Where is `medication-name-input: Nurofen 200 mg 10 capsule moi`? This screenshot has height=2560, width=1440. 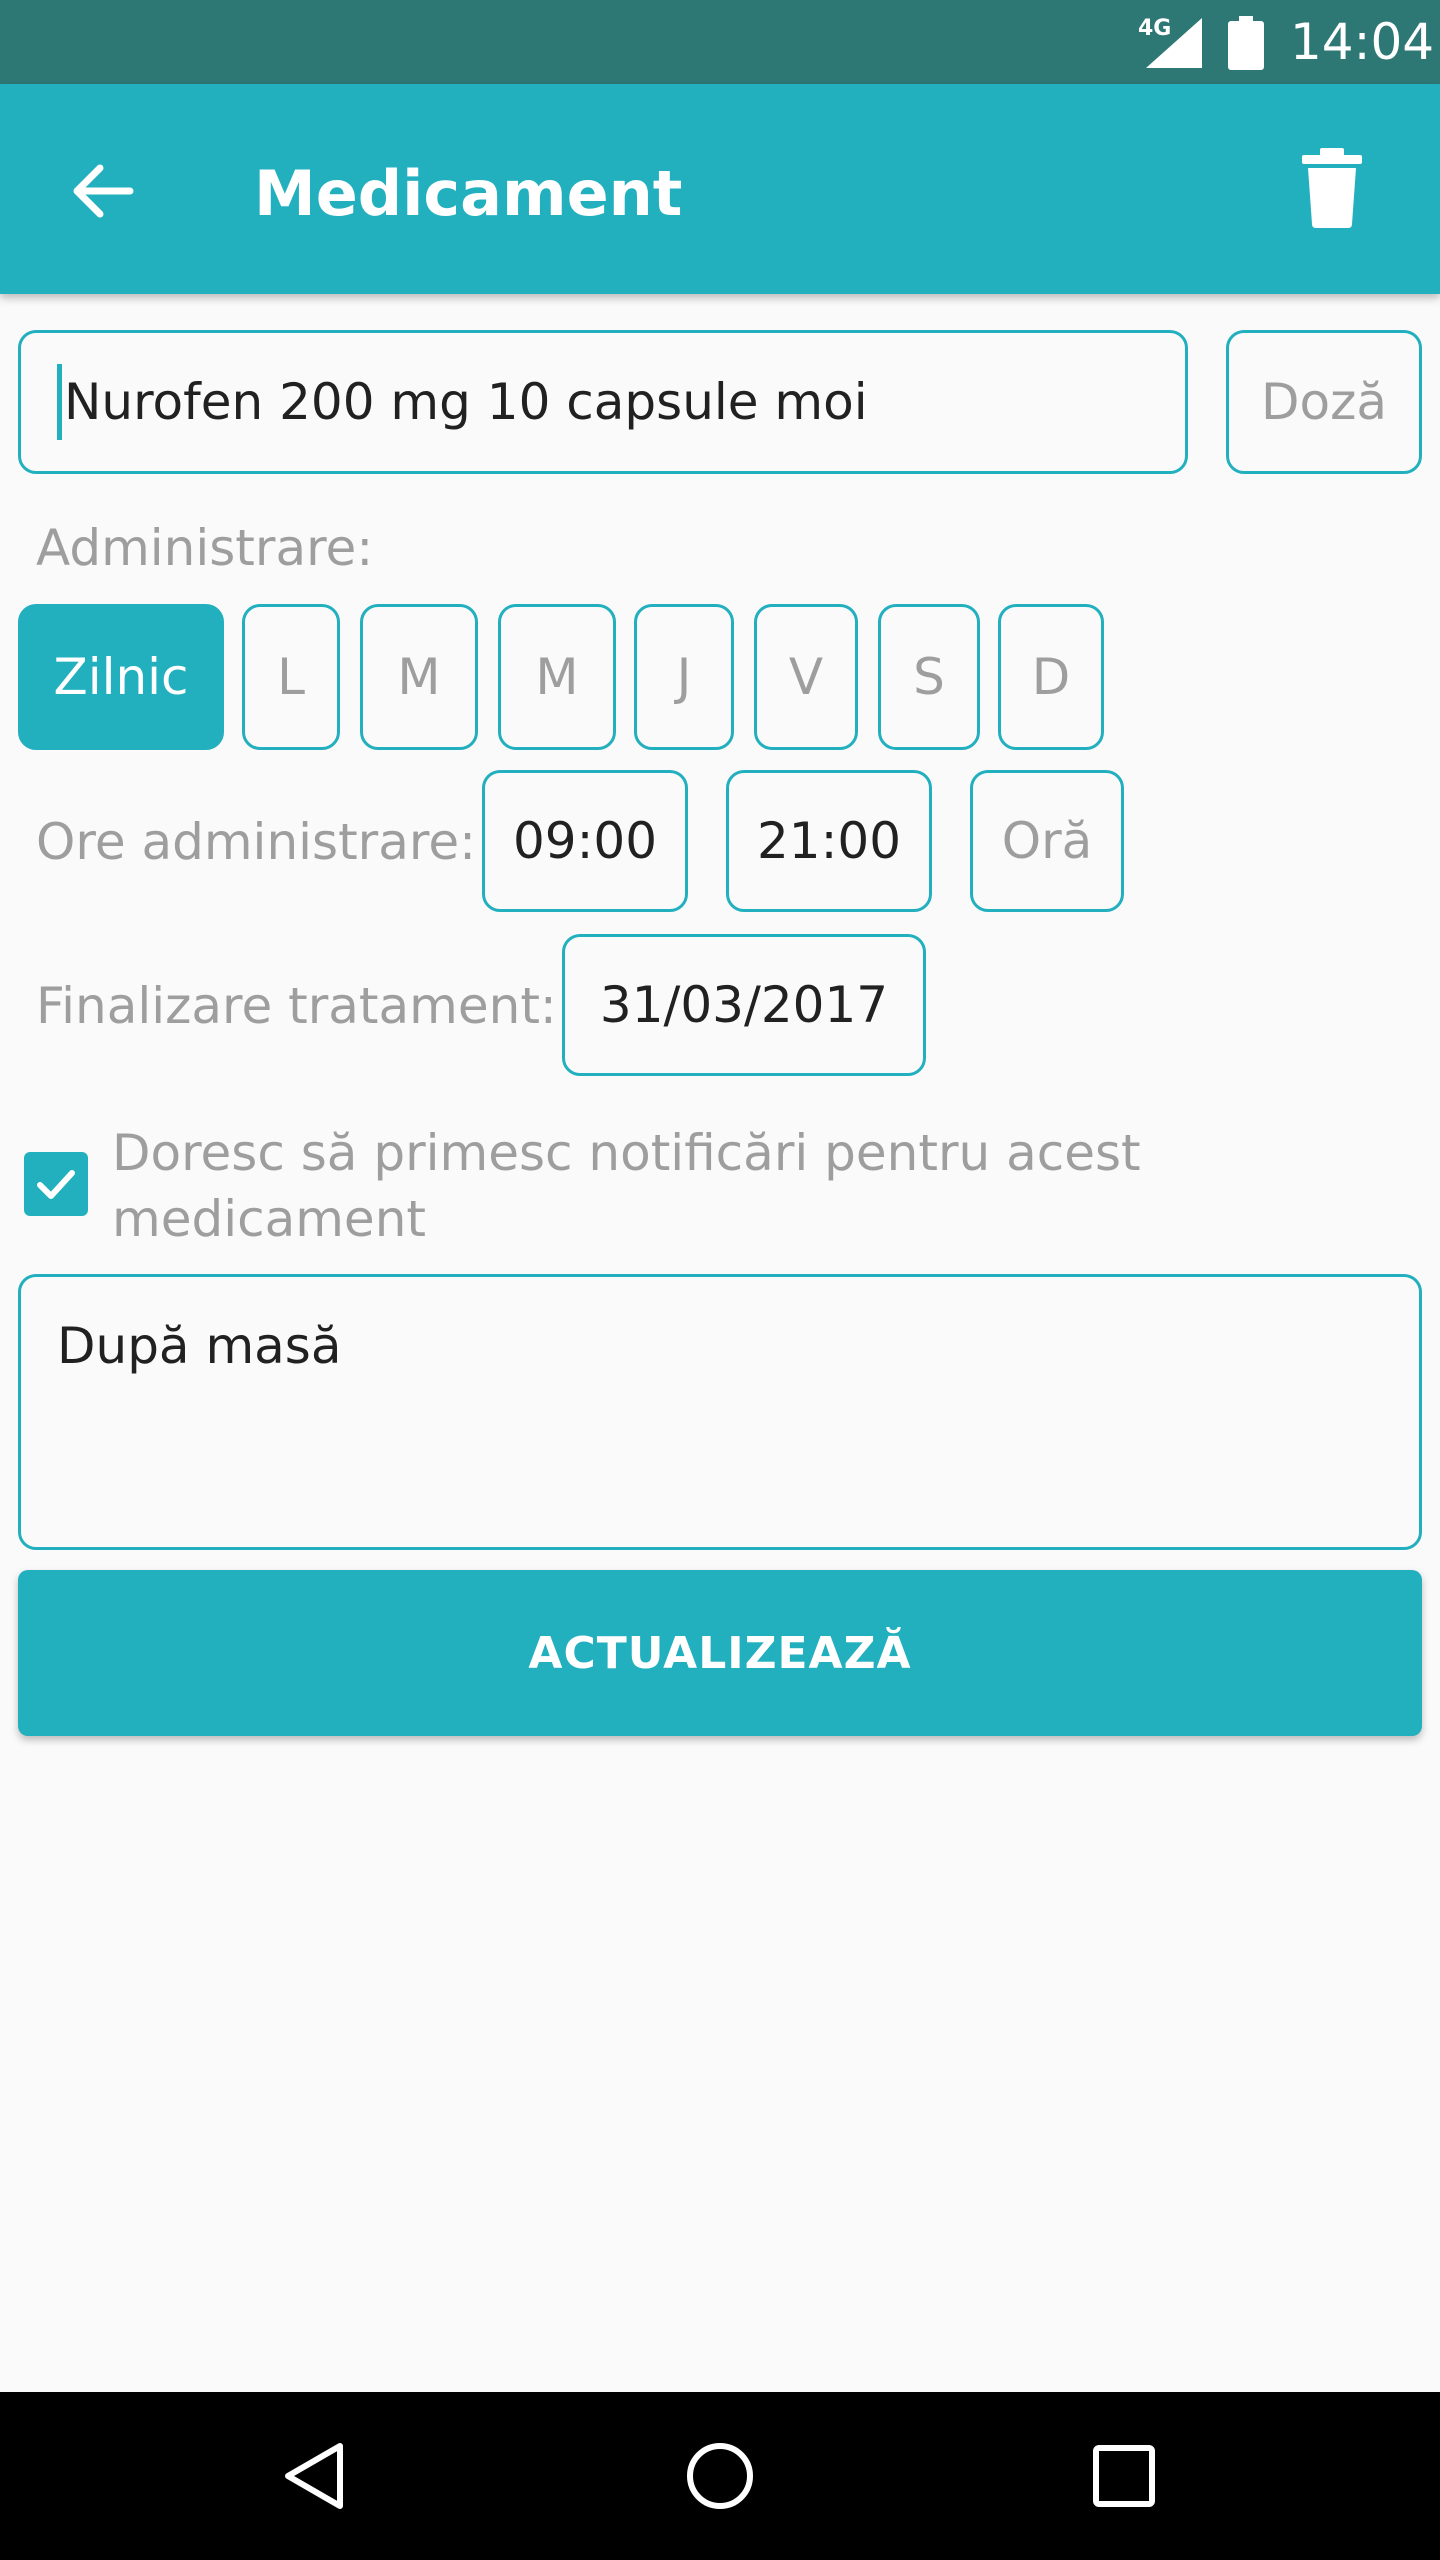
medication-name-input: Nurofen 200 mg 10 capsule moi is located at coordinates (603, 402).